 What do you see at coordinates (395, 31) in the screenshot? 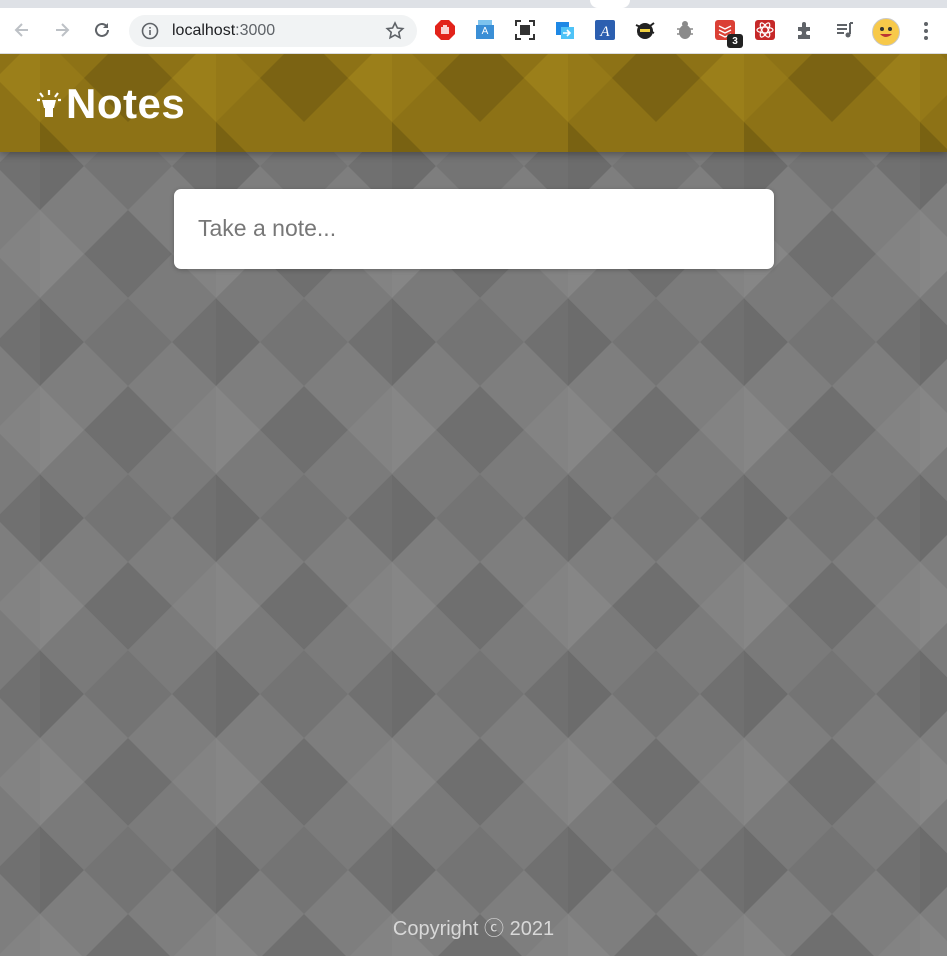
I see `bookmark-star-icon` at bounding box center [395, 31].